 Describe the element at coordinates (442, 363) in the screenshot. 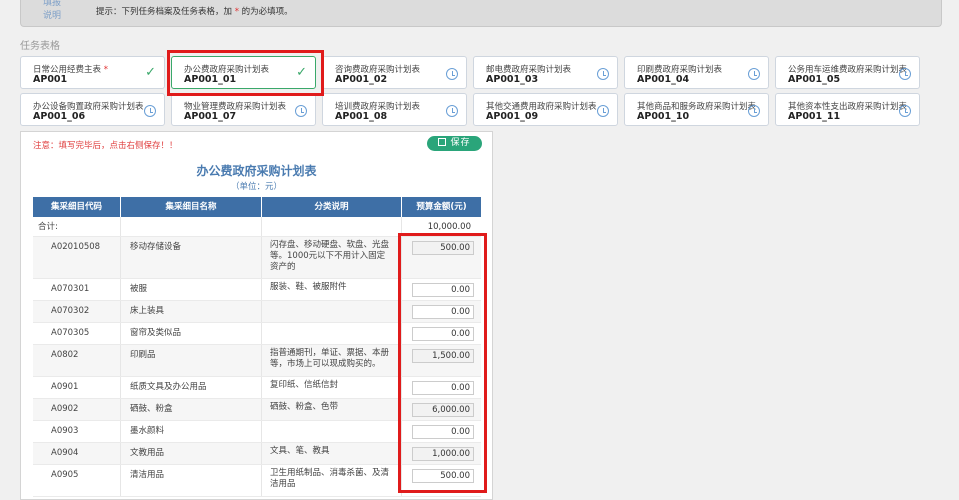

I see `highlight-box-amounts` at that location.